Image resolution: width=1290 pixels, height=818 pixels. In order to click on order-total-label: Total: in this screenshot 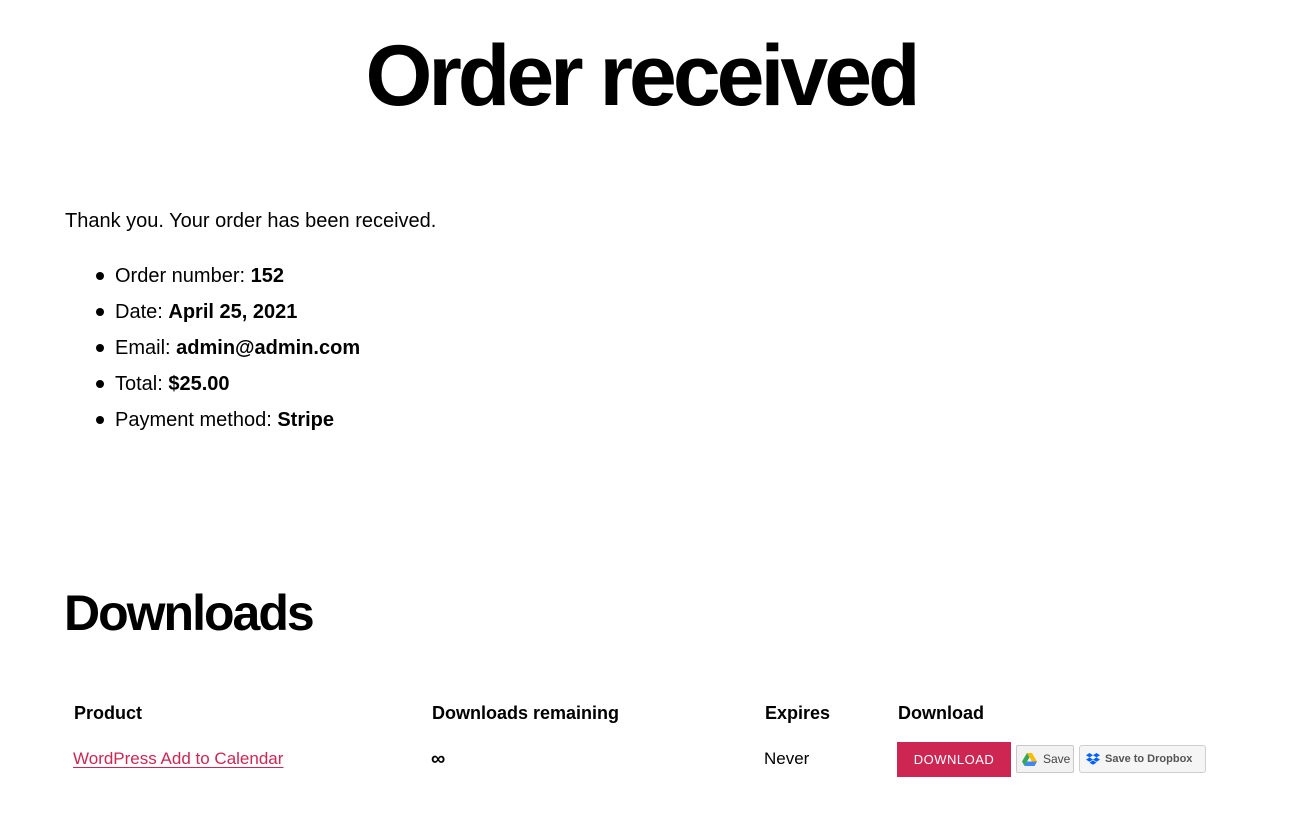, I will do `click(139, 384)`.